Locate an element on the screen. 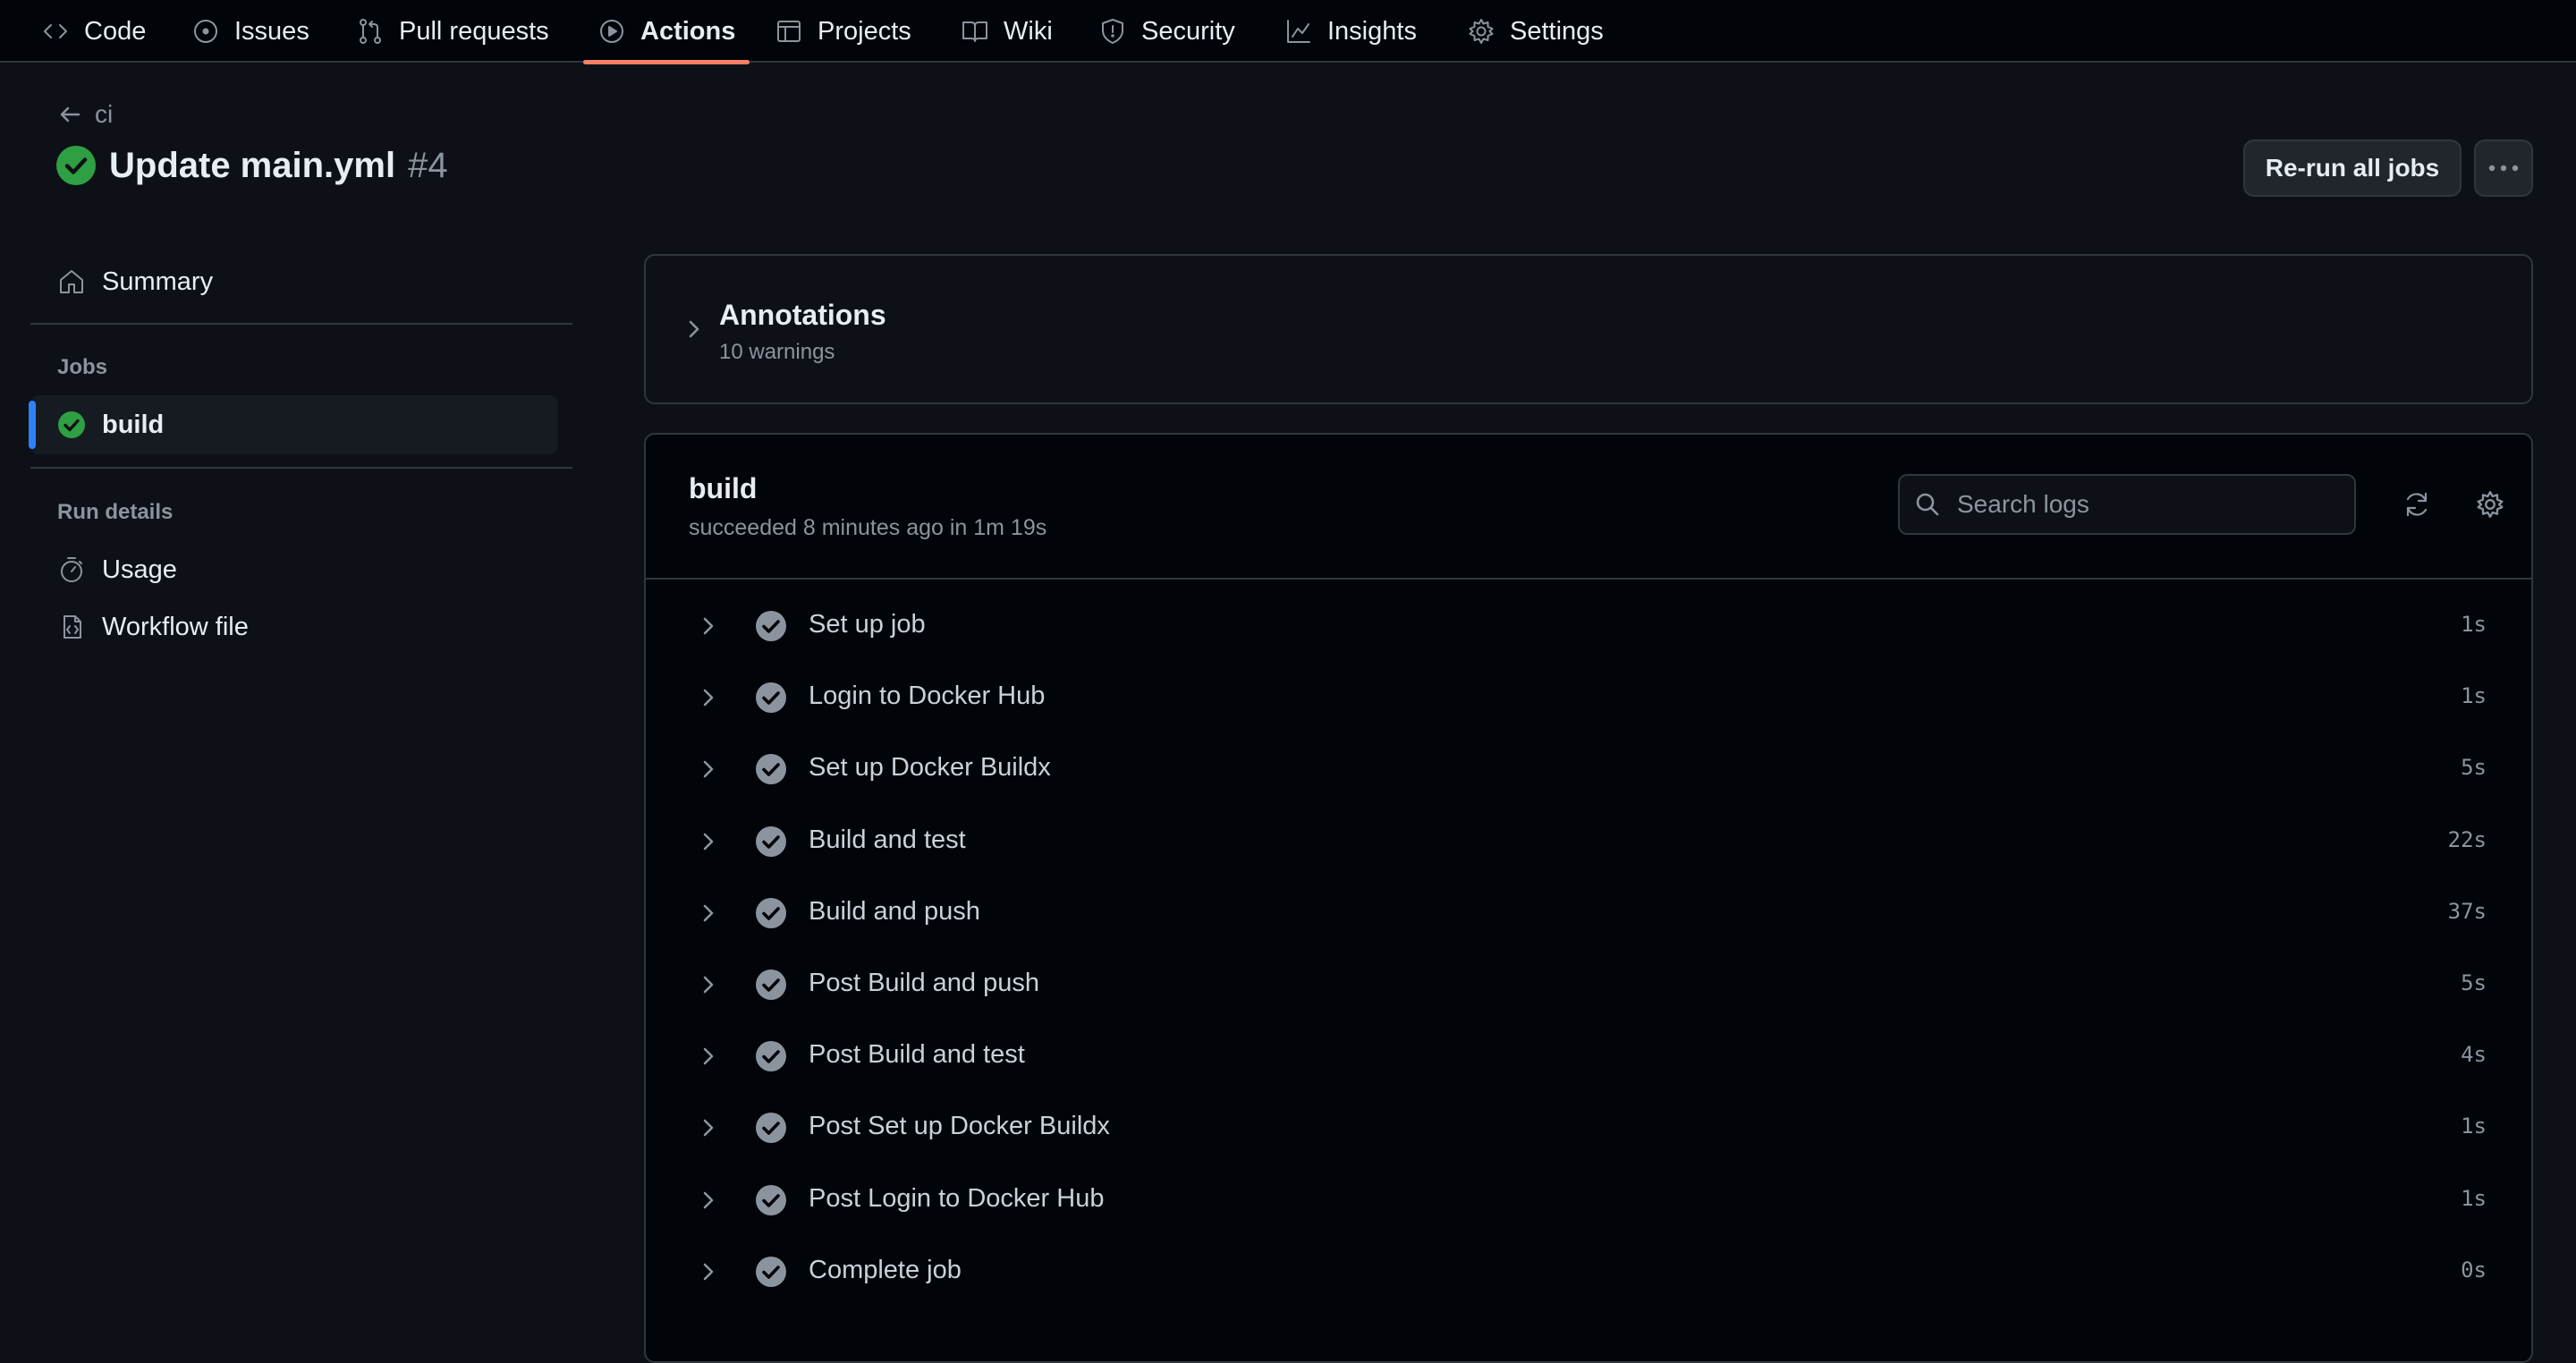  tab-pull-requests: Pull requests is located at coordinates (452, 32).